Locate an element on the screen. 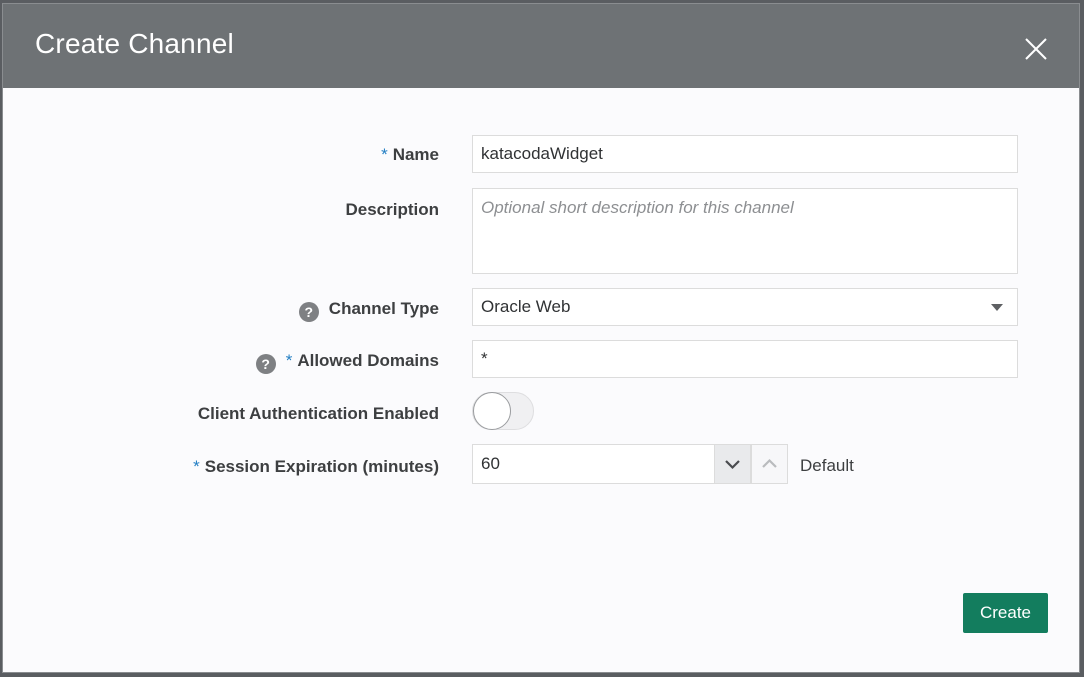  default-note: Default is located at coordinates (827, 465).